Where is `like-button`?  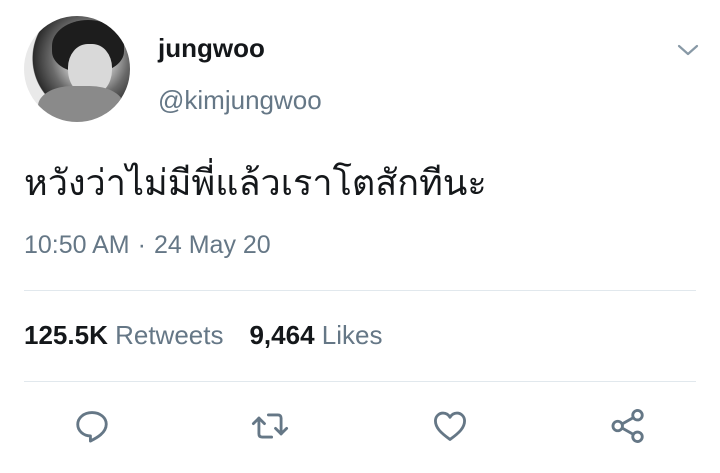 like-button is located at coordinates (450, 428).